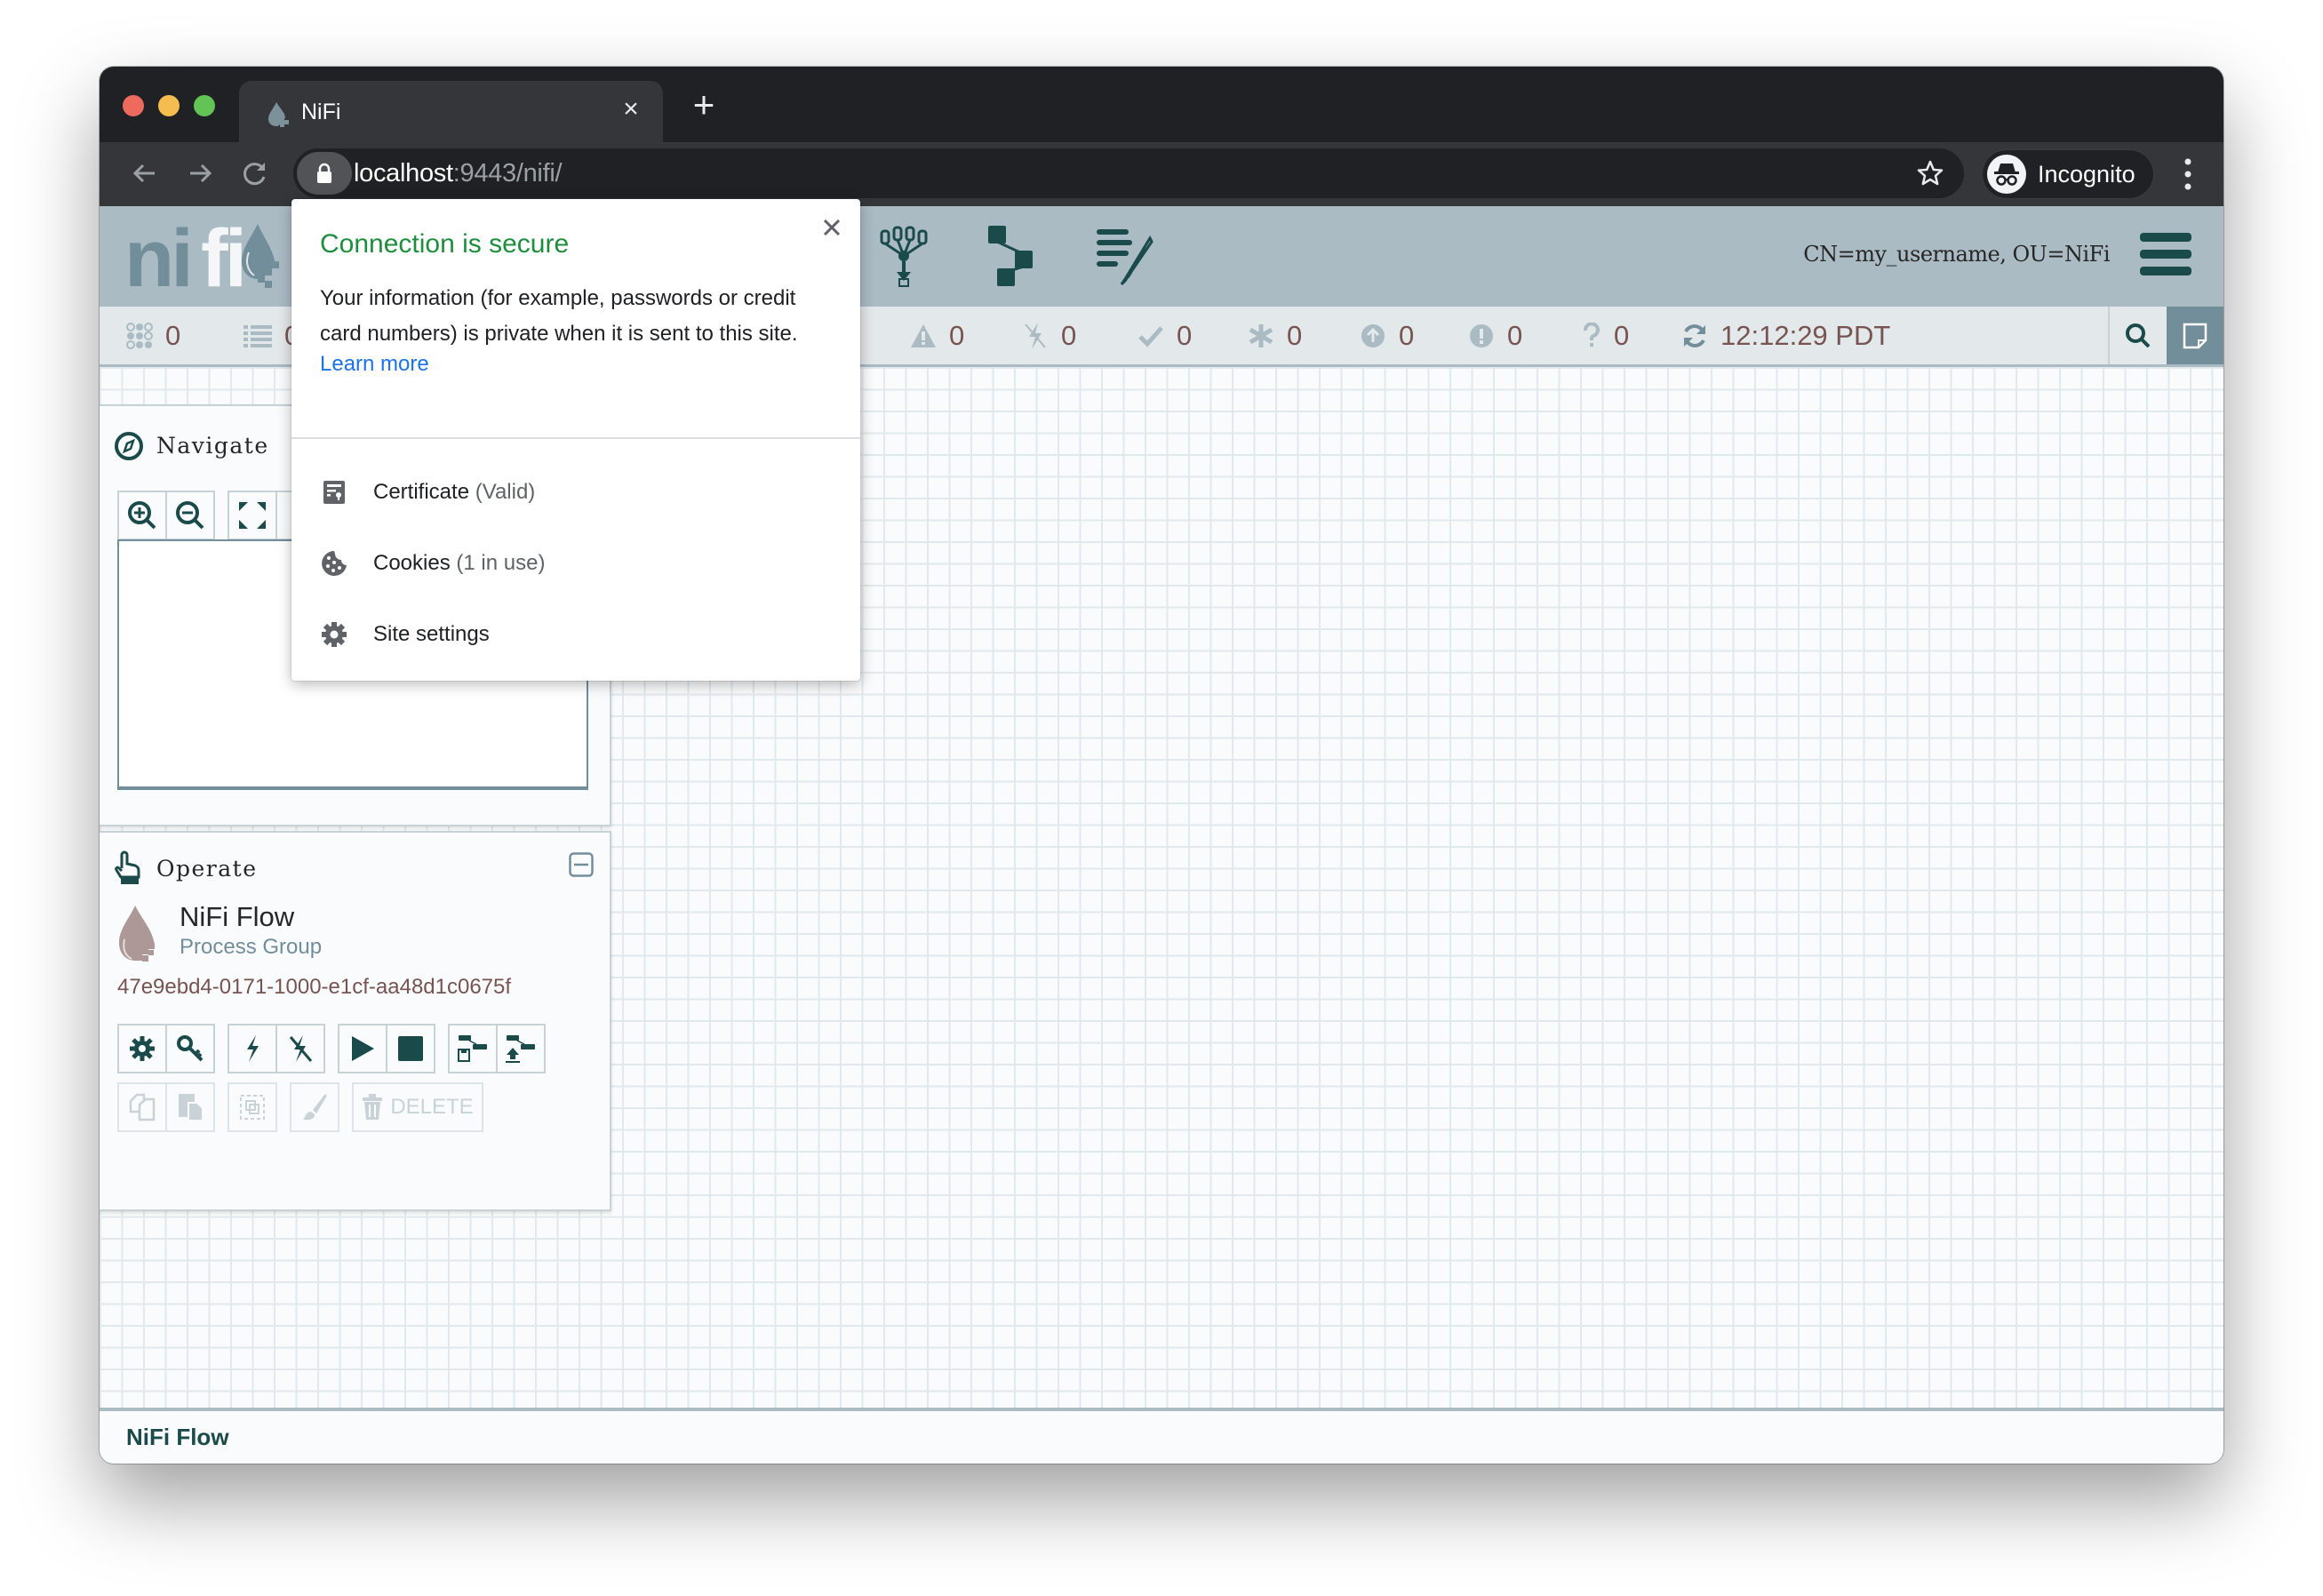  I want to click on zoom-in-icon, so click(142, 515).